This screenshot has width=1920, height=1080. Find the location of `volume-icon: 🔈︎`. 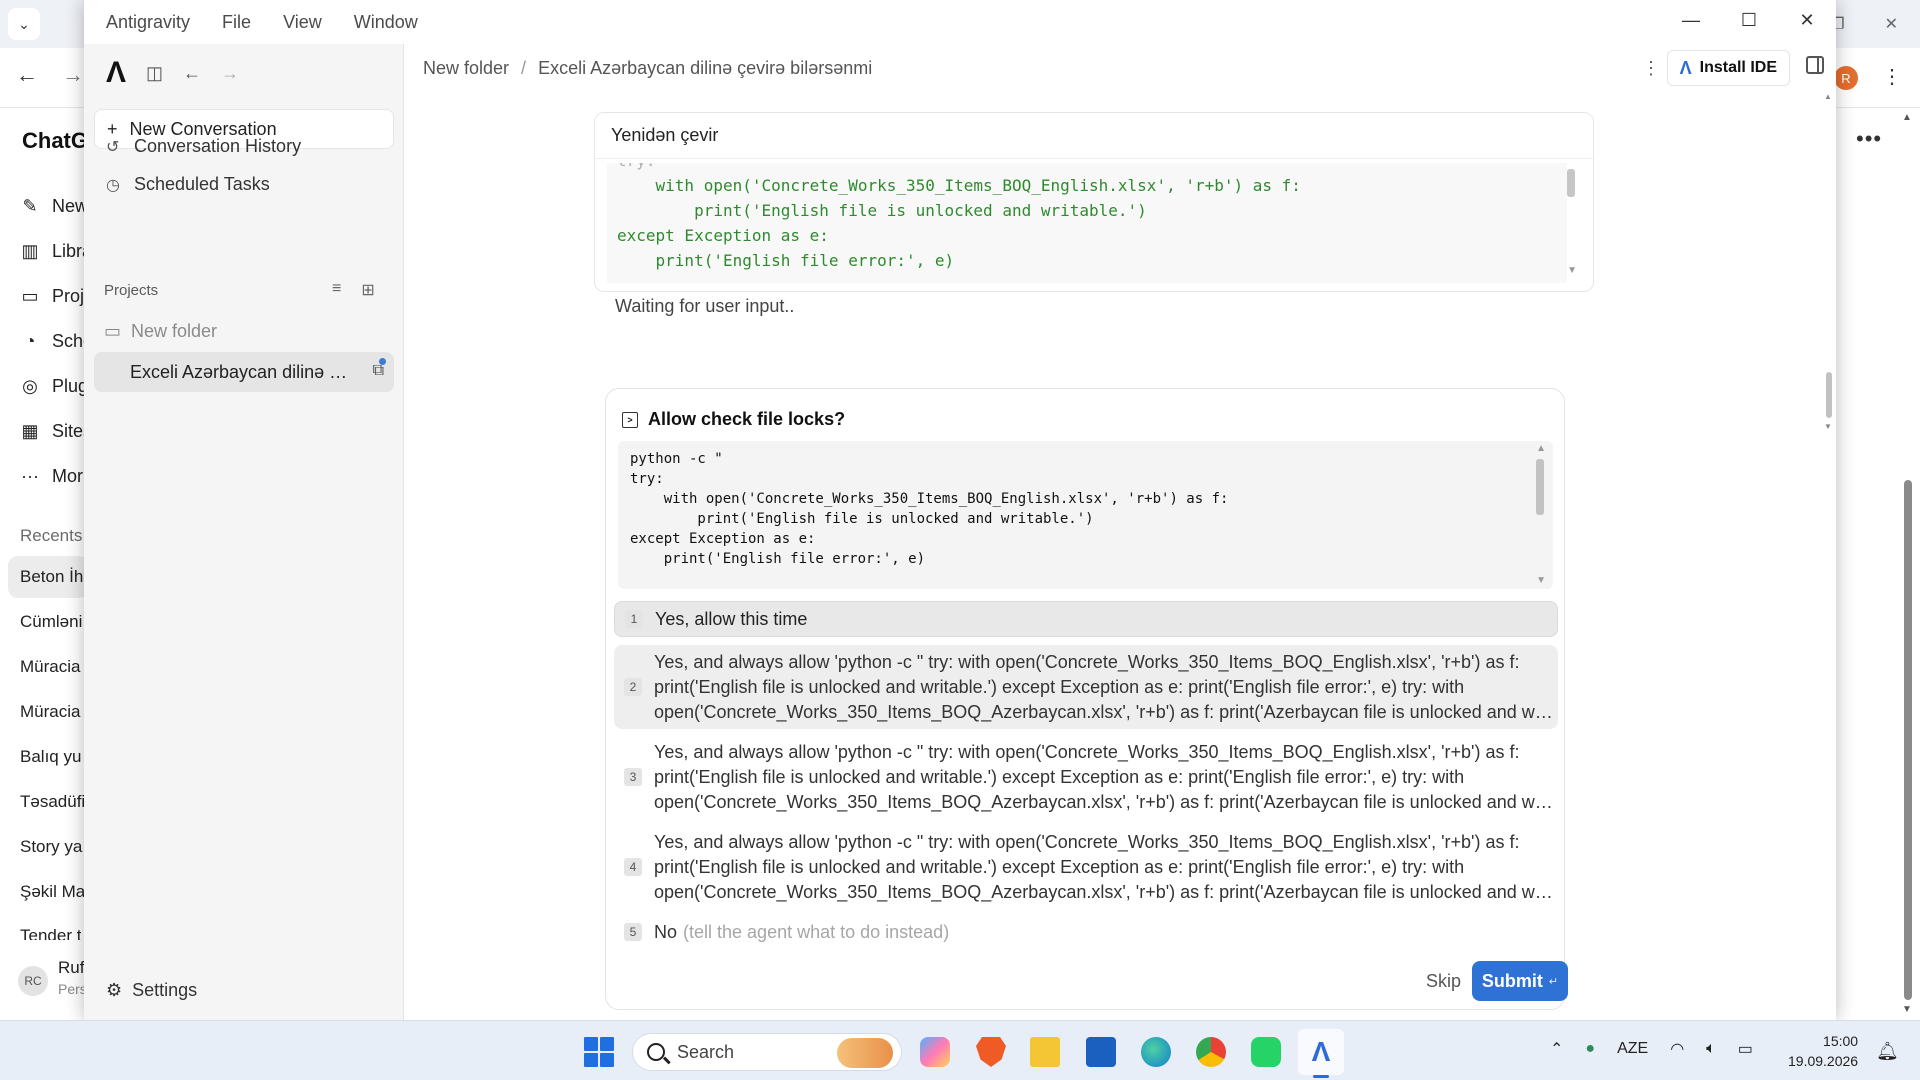

volume-icon: 🔈︎ is located at coordinates (1711, 1049).